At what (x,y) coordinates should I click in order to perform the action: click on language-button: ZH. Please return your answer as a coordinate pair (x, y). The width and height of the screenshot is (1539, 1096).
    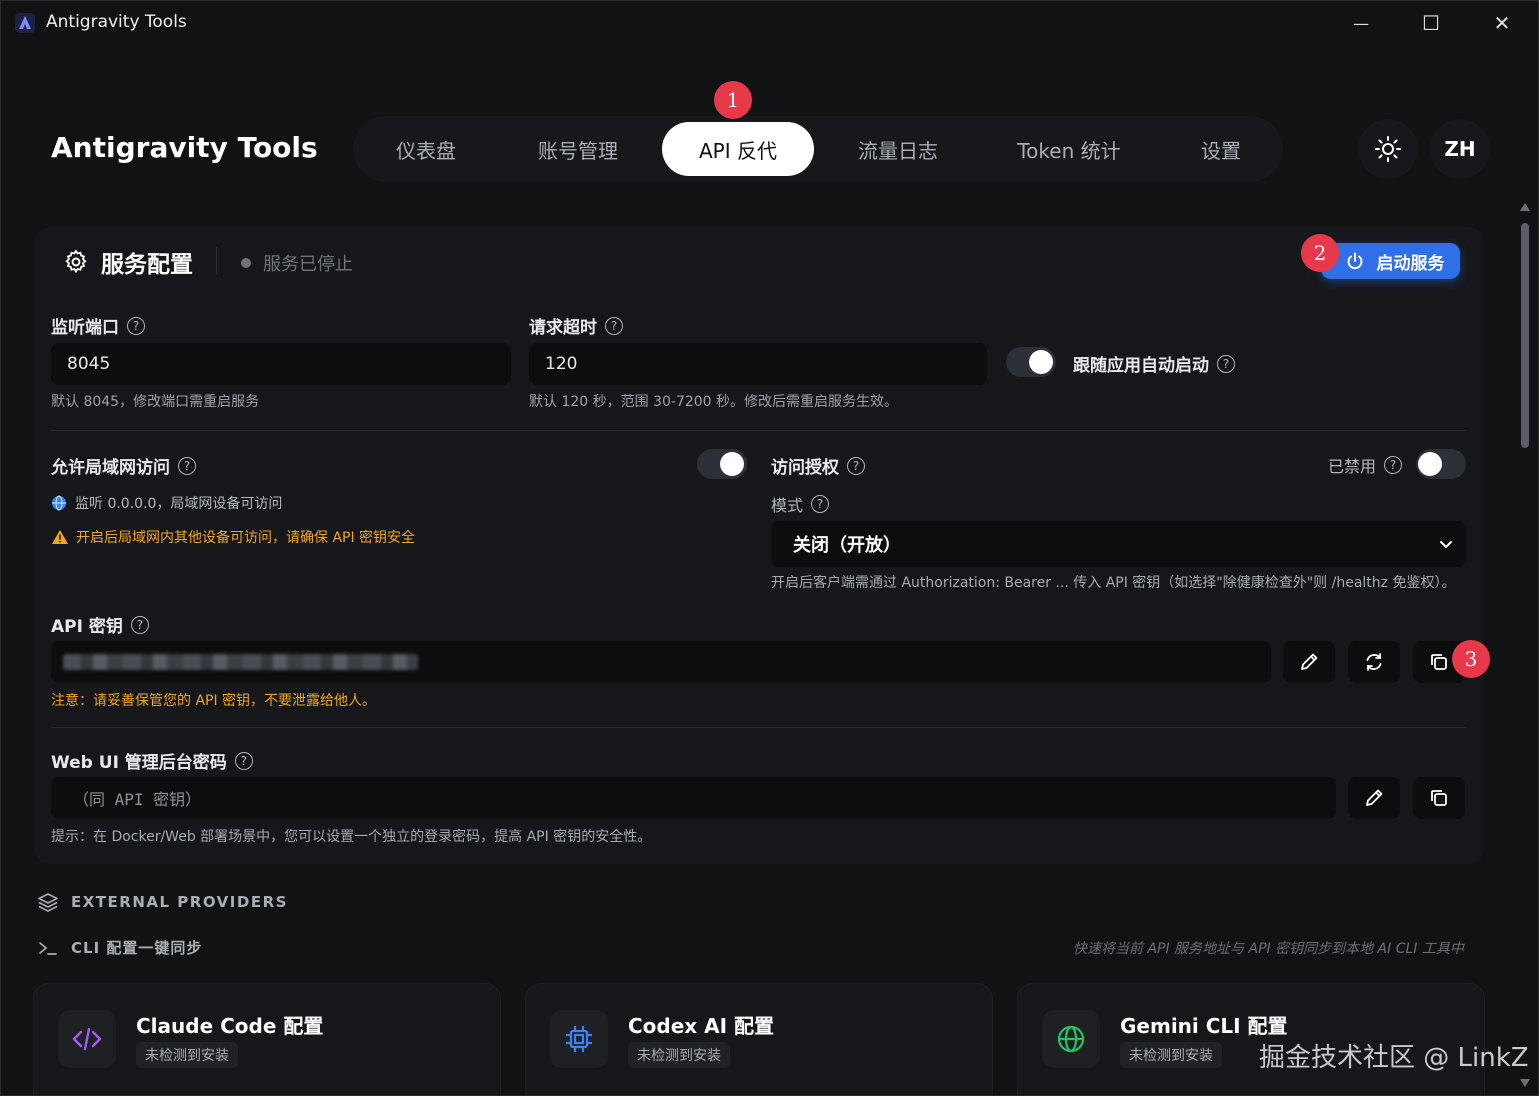
    Looking at the image, I should click on (1460, 149).